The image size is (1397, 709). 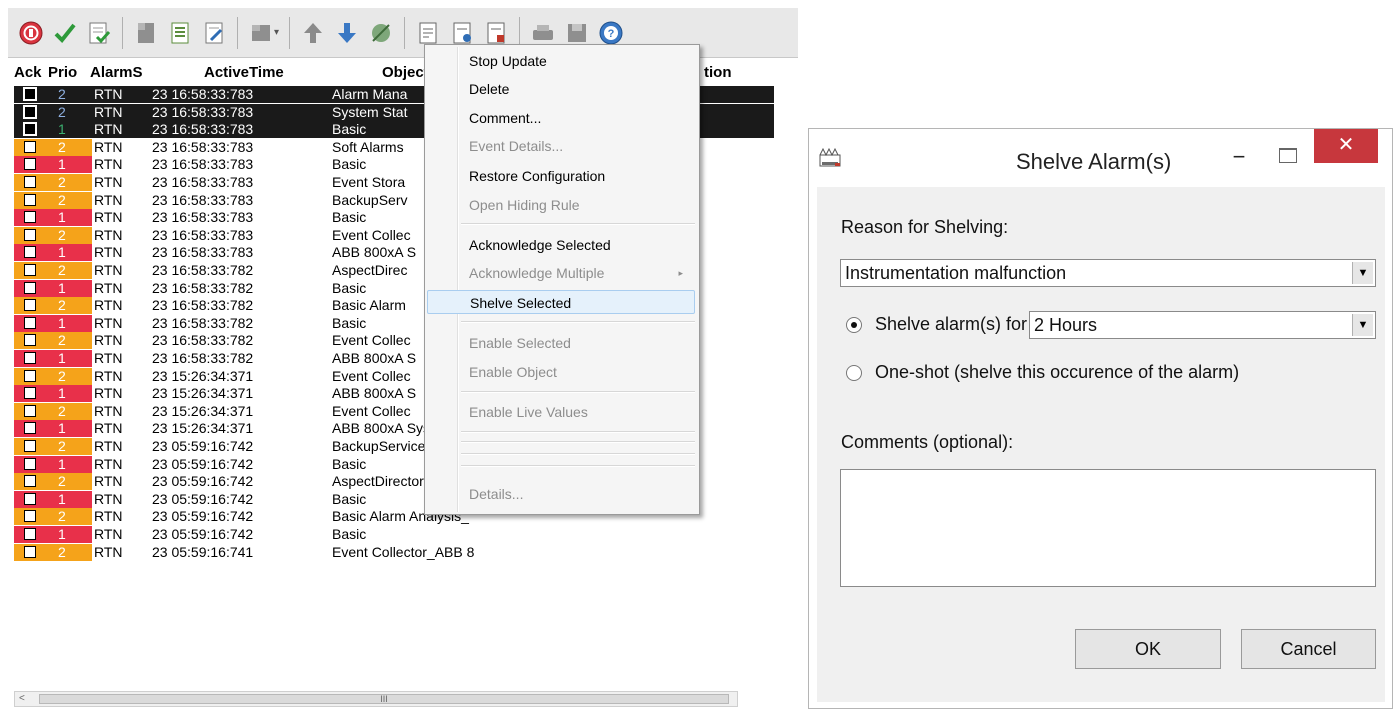 I want to click on maximize-icon, so click(x=1288, y=155).